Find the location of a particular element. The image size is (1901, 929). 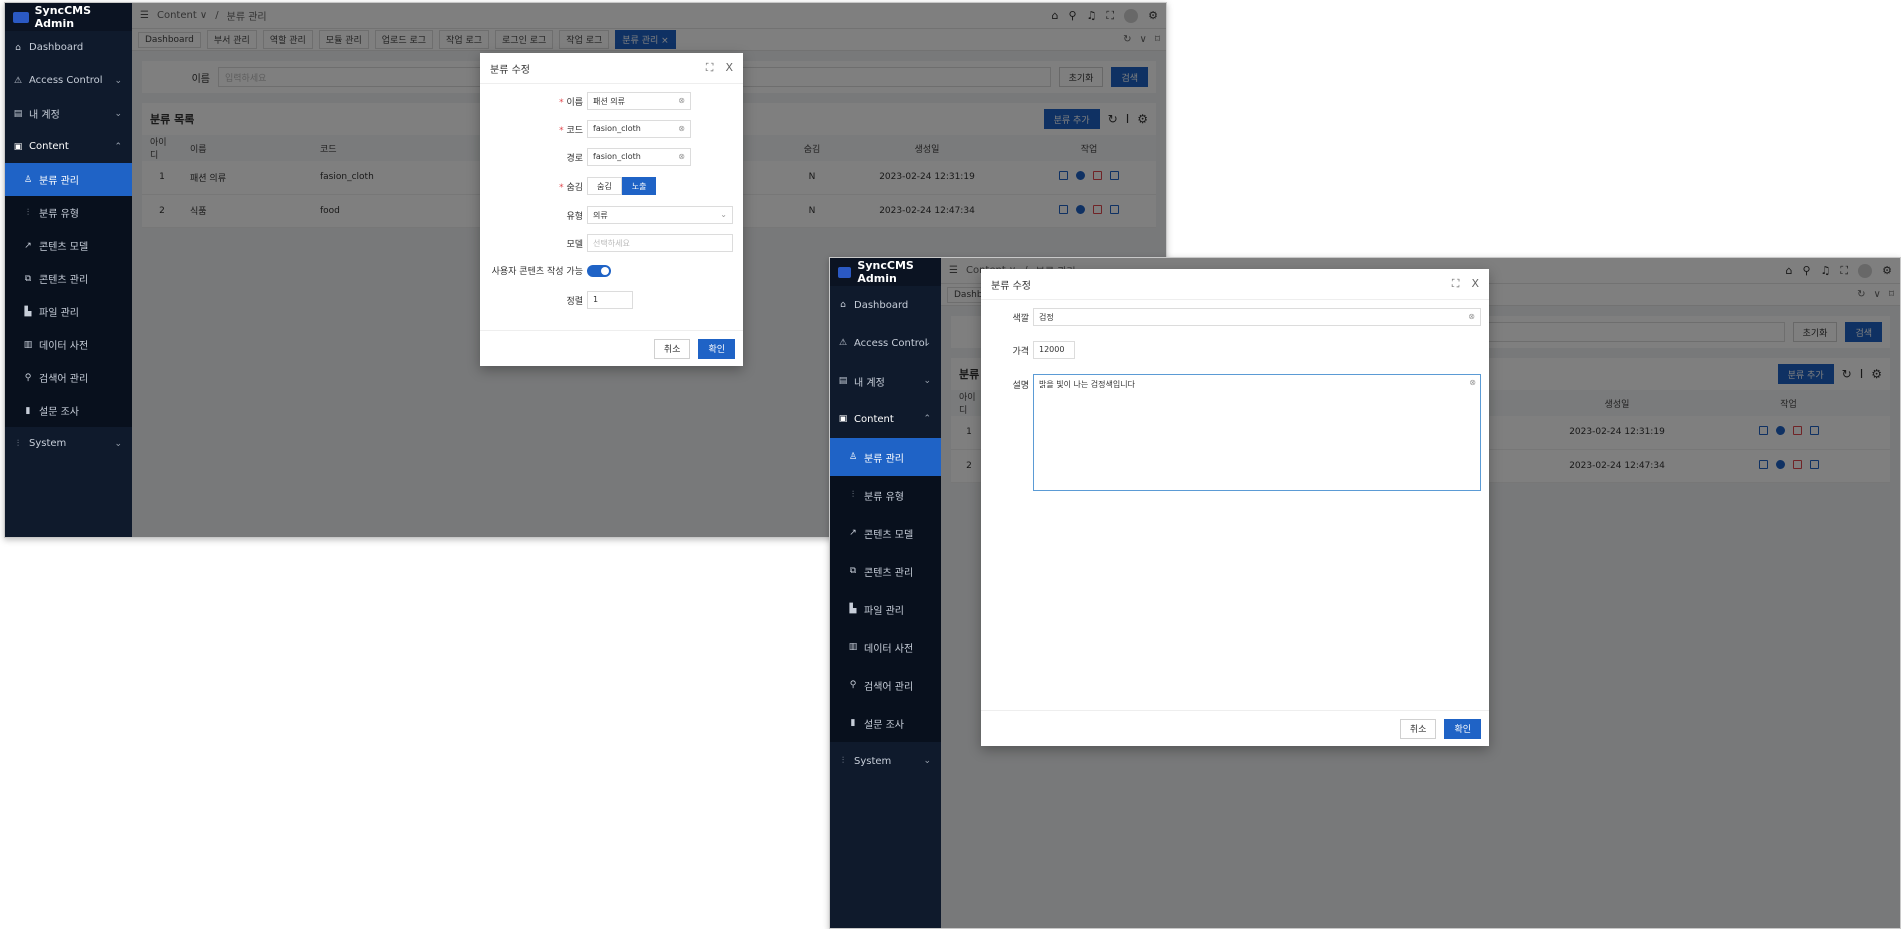

field-color: 색깔 검정 ⊗ is located at coordinates (1231, 317).